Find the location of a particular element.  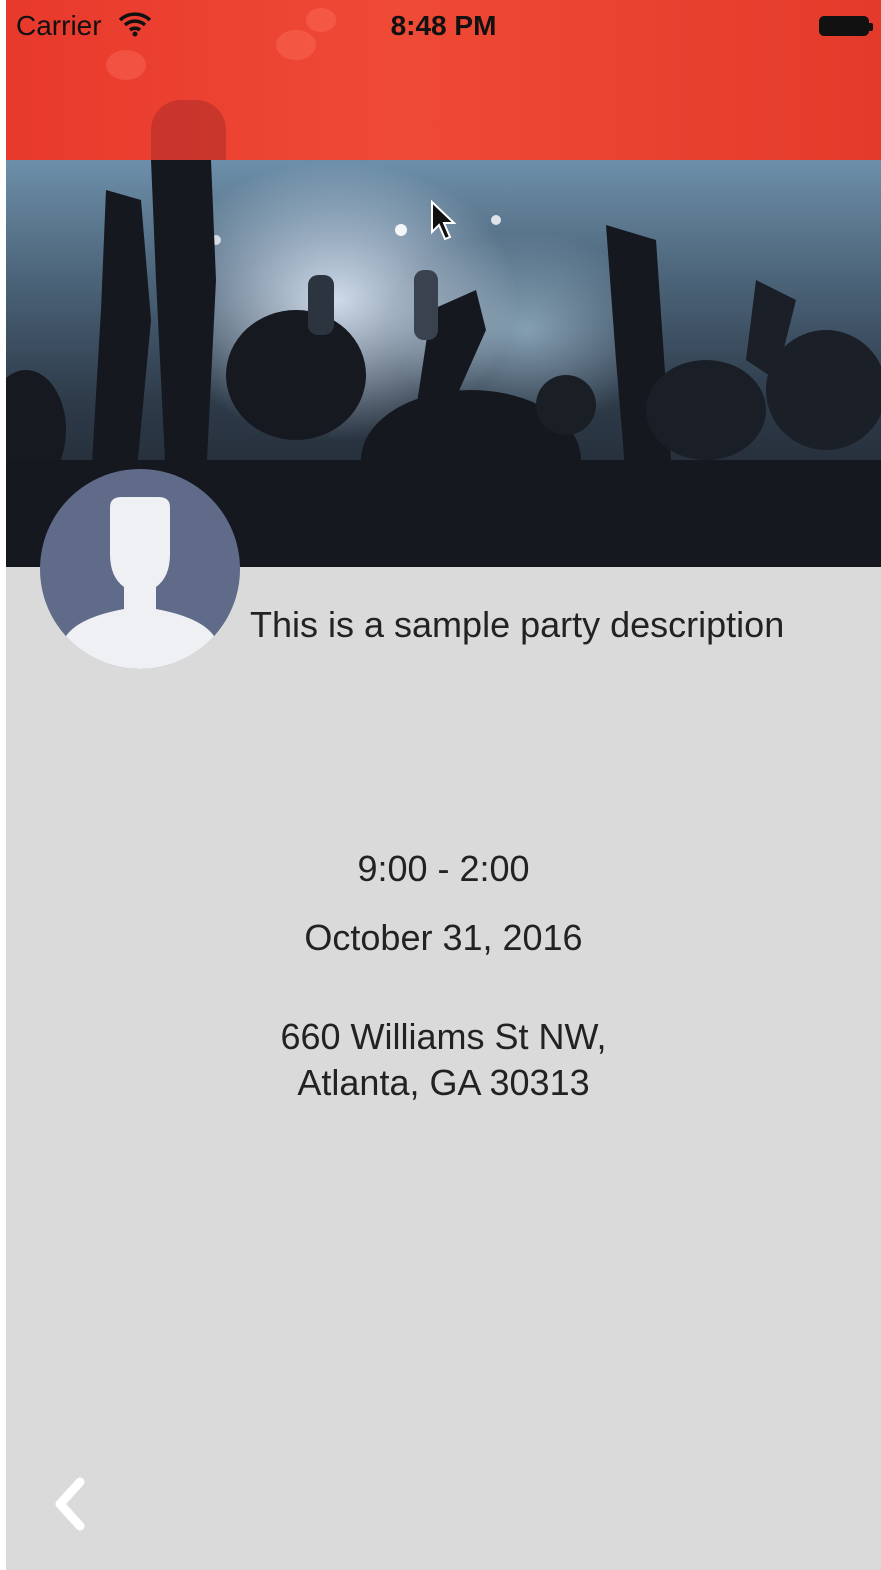

address-line-1: 660 Williams St NW, is located at coordinates (443, 1036).